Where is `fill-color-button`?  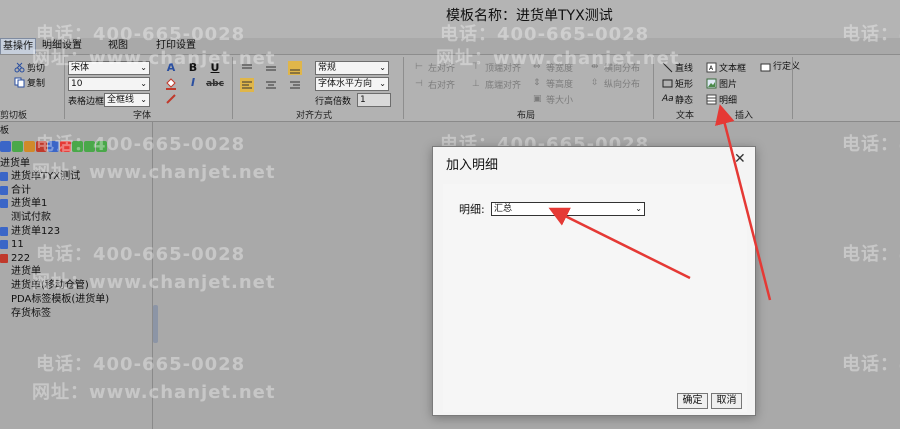 fill-color-button is located at coordinates (171, 83).